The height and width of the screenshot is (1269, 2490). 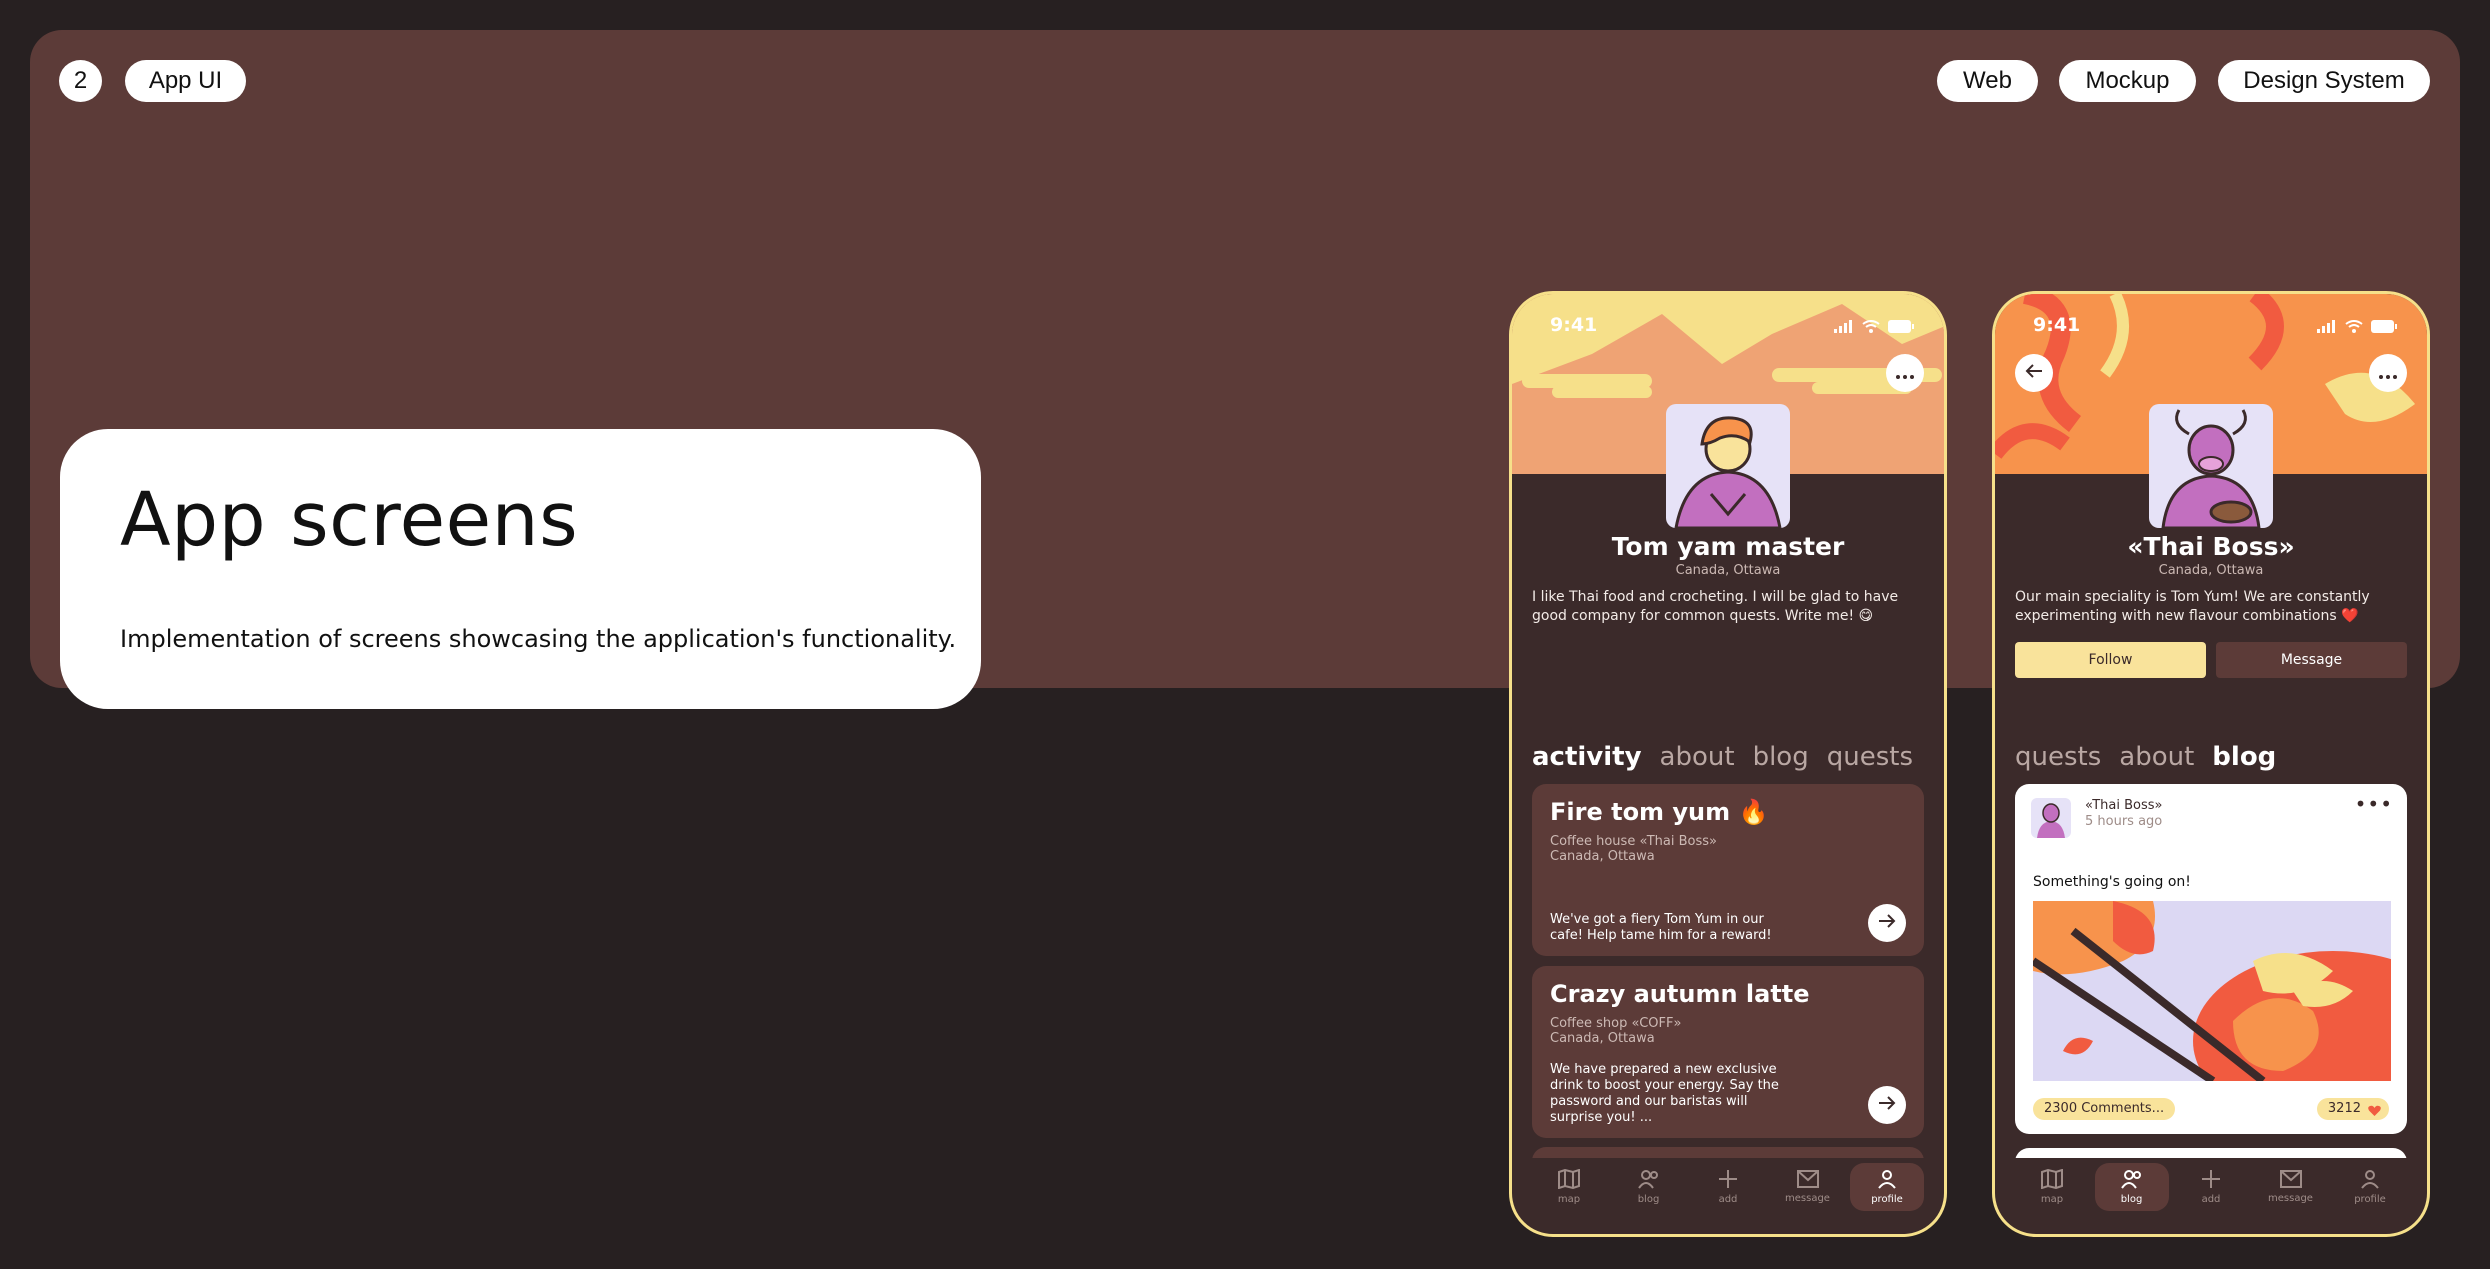 I want to click on likes-value: 3212, so click(x=2344, y=1108).